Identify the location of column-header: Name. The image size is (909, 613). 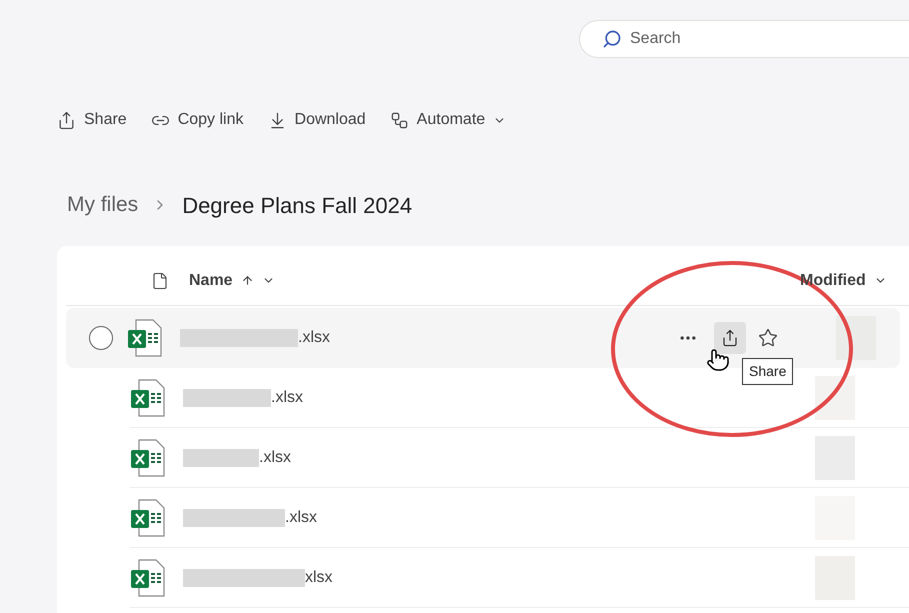
(494, 280).